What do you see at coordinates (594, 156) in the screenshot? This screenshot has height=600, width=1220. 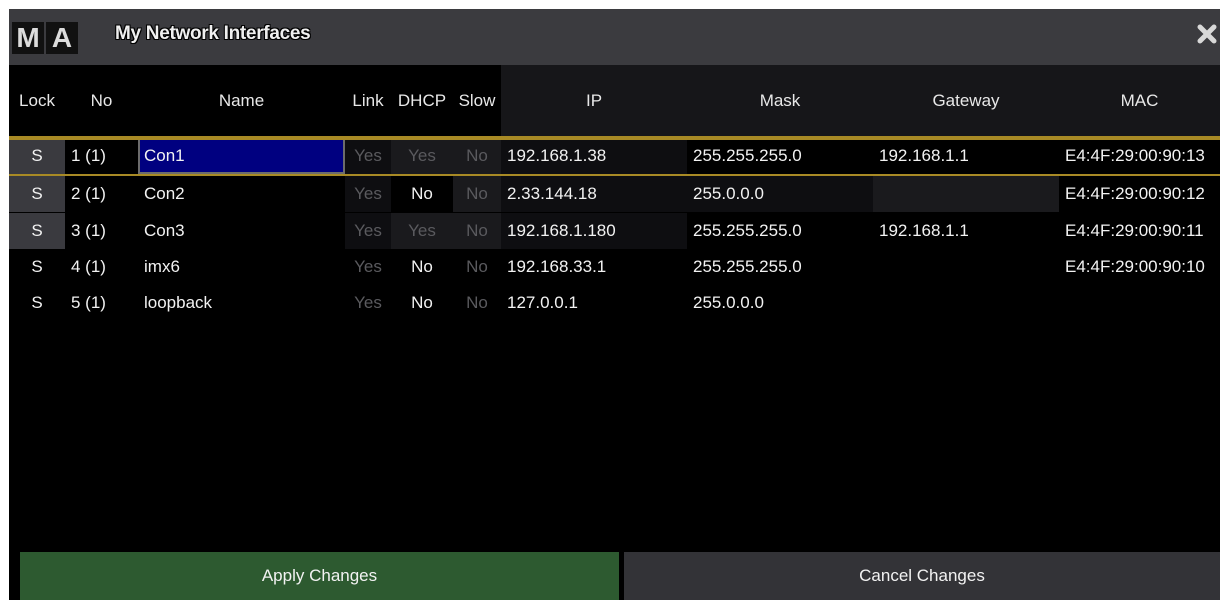 I see `cell-ip: 192.168.1.38` at bounding box center [594, 156].